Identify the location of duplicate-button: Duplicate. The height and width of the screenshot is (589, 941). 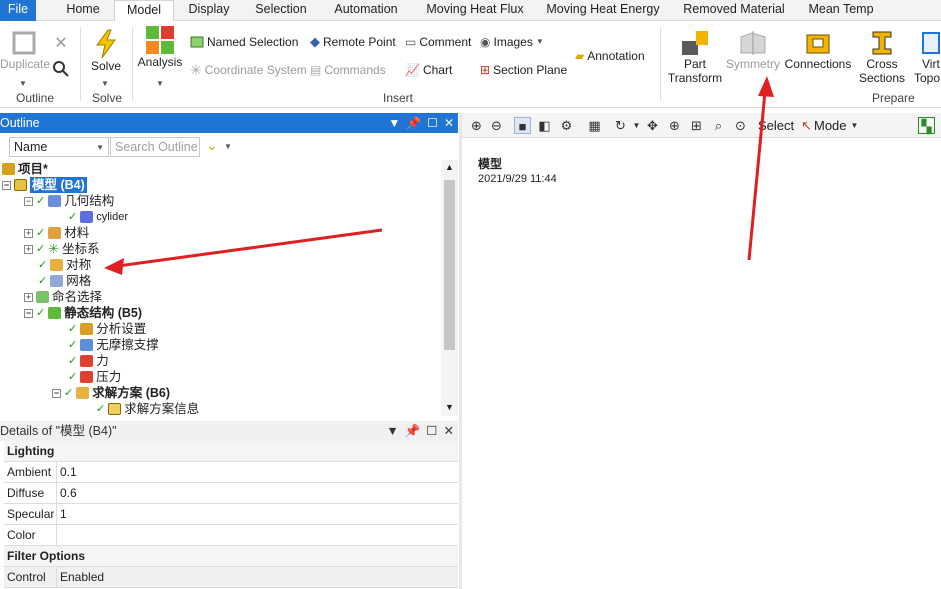
(25, 50).